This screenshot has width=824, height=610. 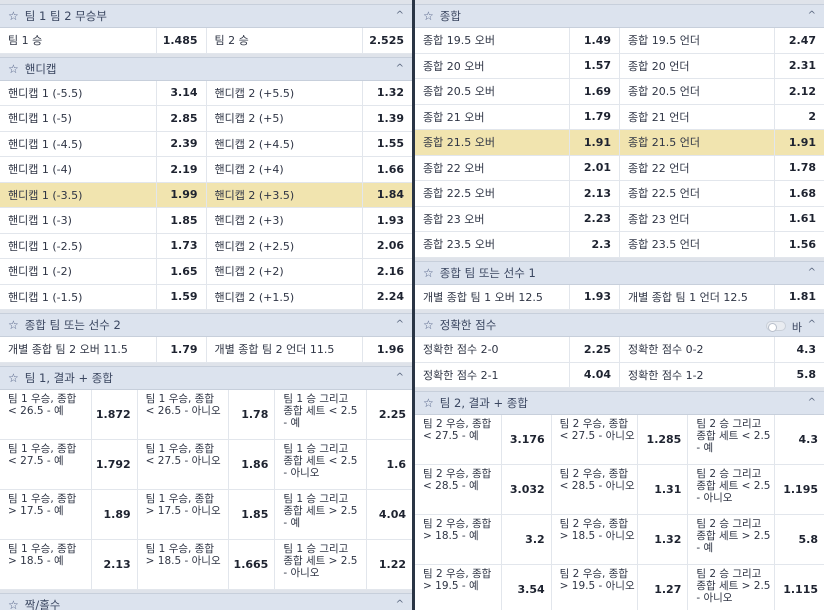 What do you see at coordinates (756, 439) in the screenshot?
I see `odds-cell: 팀 2 승 그리고 종합 세트 < 2.5- 예 4.3` at bounding box center [756, 439].